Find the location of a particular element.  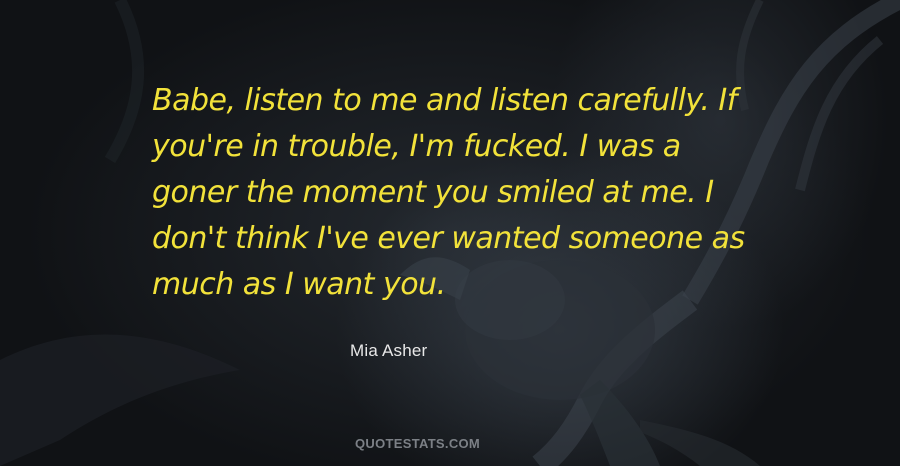

quote-line: much as I want you. is located at coordinates (299, 284).